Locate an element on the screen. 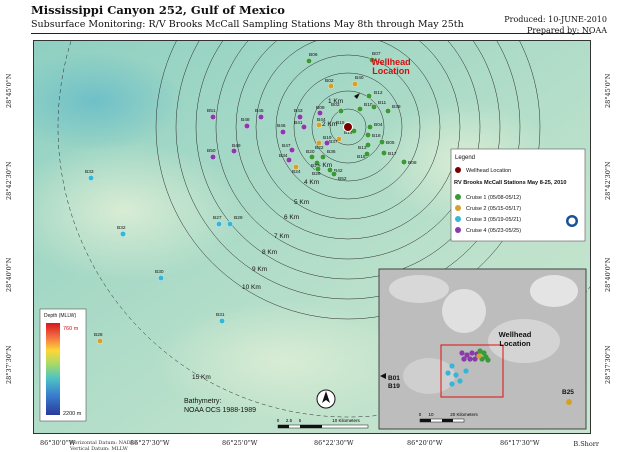 The height and width of the screenshot is (452, 621). station-marker-b12 is located at coordinates (369, 96).